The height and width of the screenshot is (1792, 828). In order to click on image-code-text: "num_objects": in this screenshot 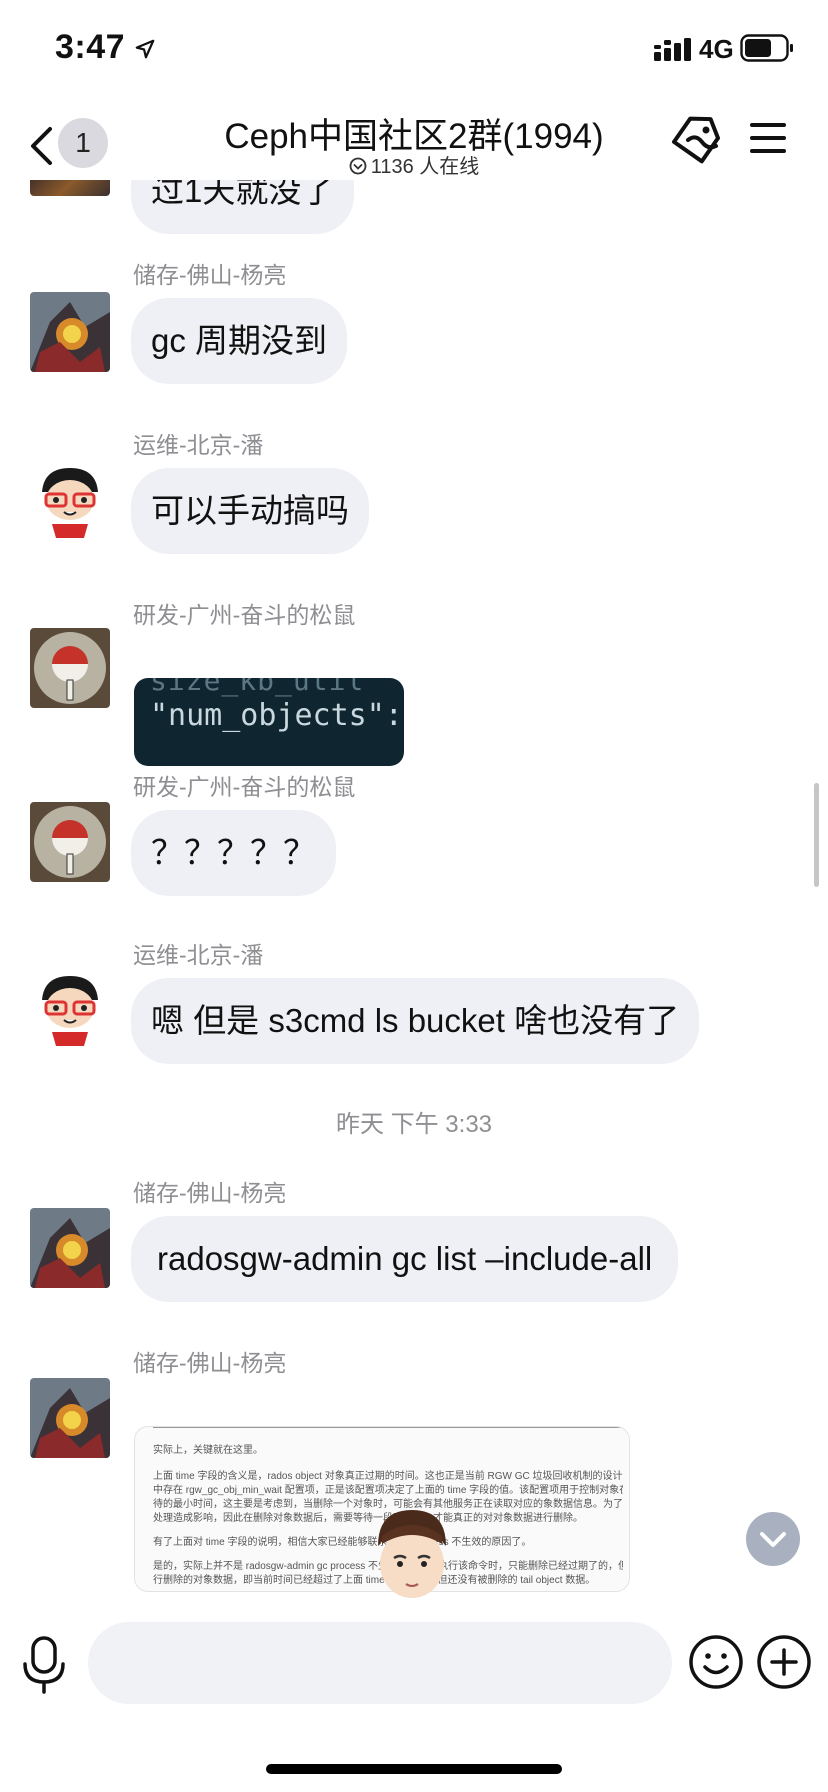, I will do `click(276, 715)`.